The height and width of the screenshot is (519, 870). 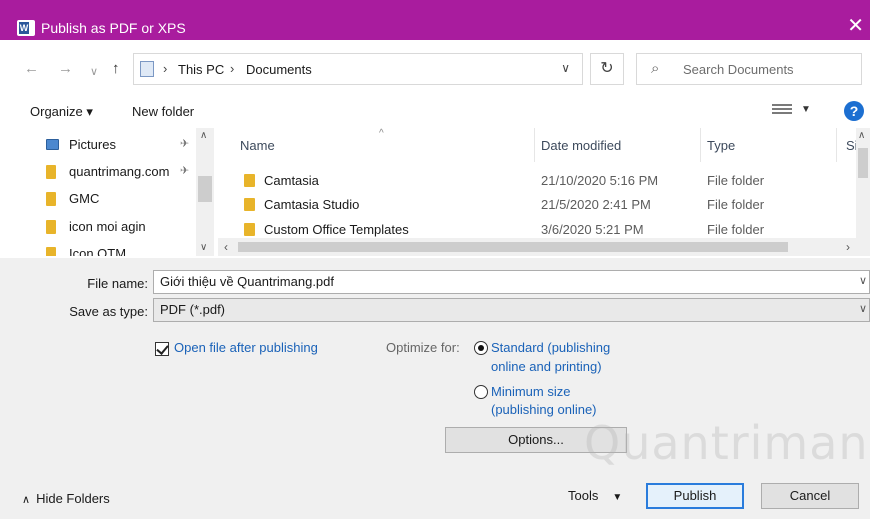 I want to click on help-icon: ?, so click(x=854, y=111).